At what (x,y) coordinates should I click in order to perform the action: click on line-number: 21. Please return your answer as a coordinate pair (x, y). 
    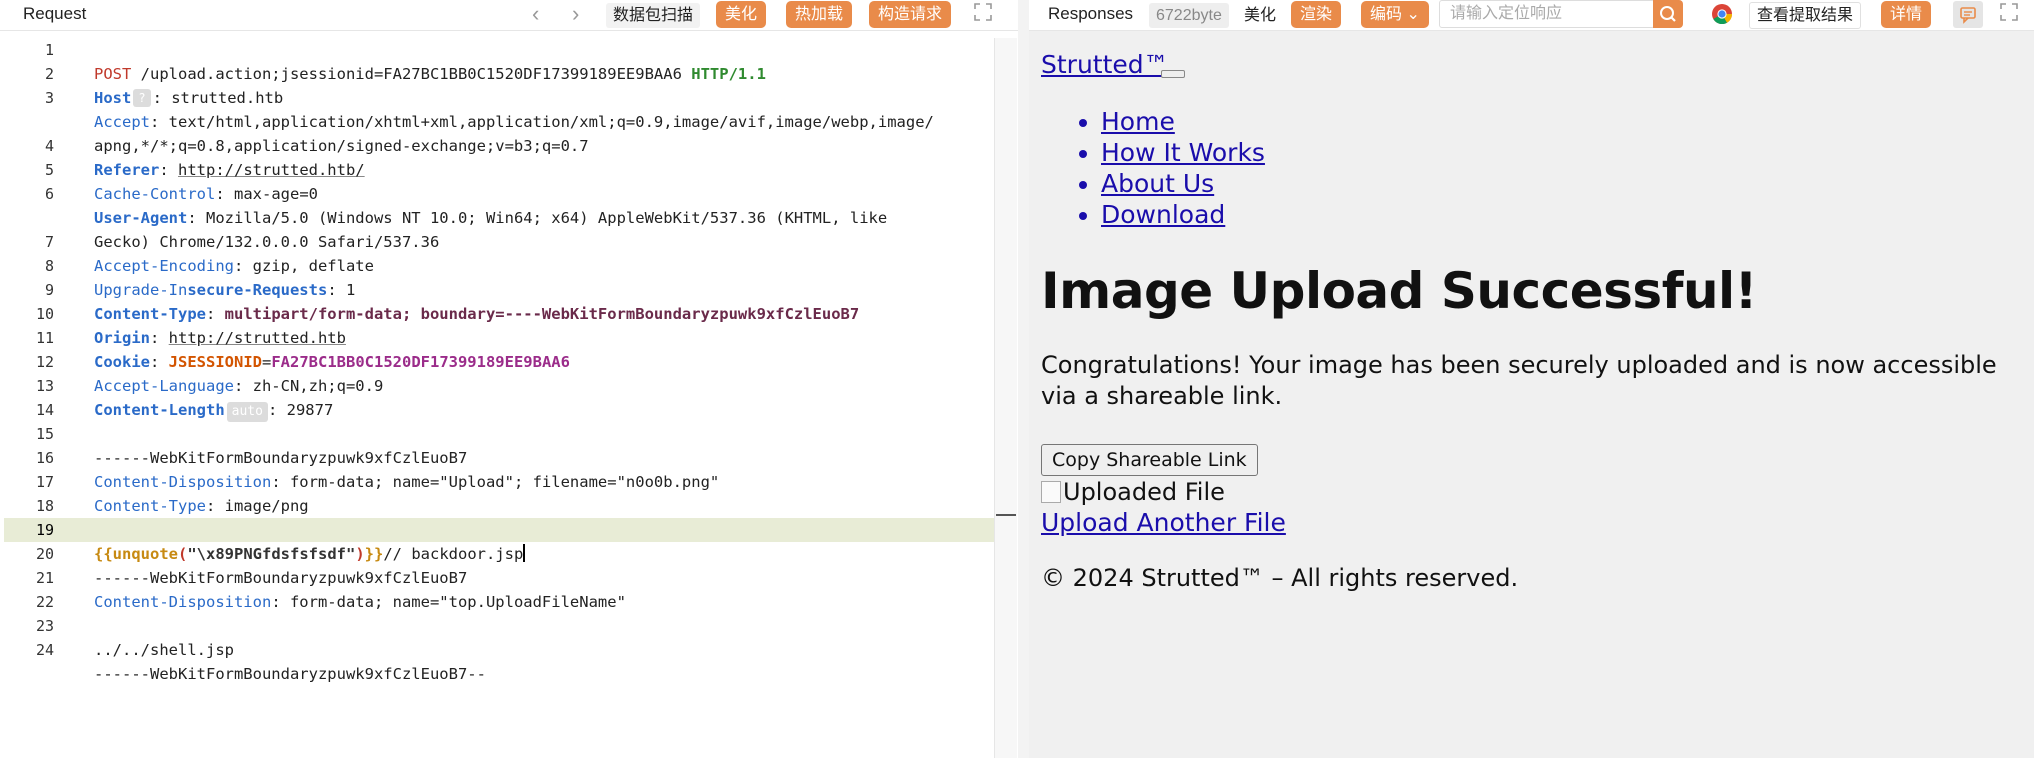
    Looking at the image, I should click on (44, 578).